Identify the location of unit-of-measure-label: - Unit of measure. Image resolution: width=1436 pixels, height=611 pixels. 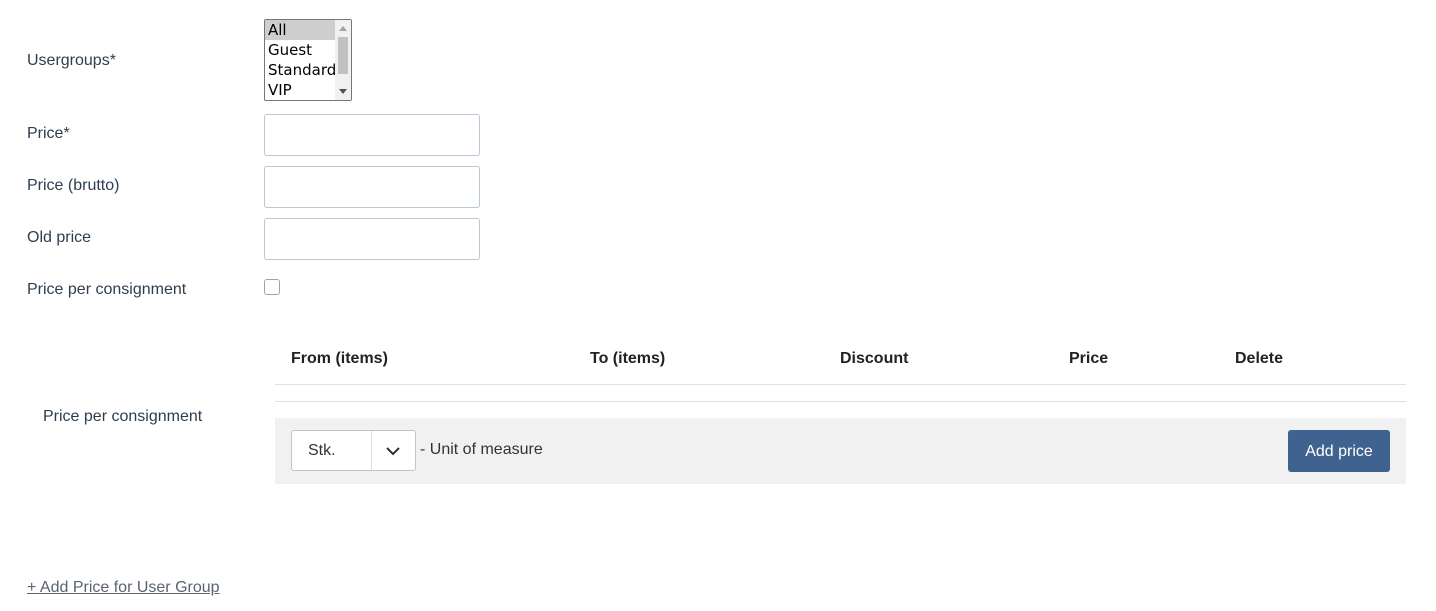
(481, 449).